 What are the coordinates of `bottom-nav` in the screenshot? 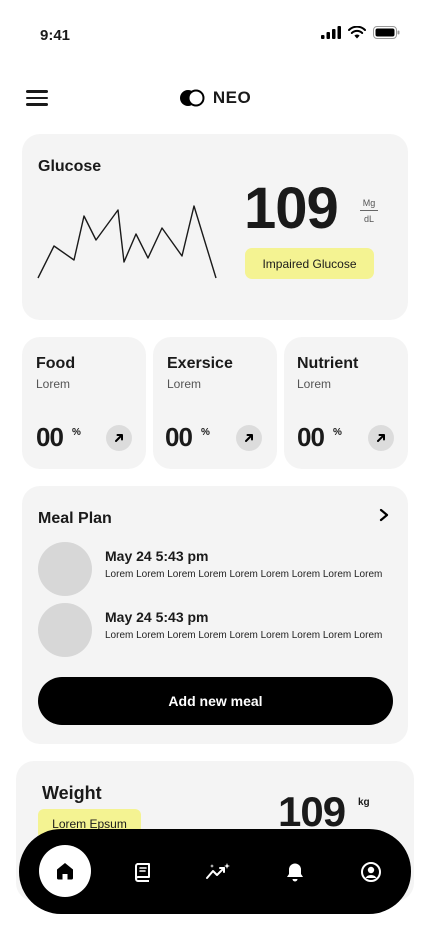 It's located at (215, 871).